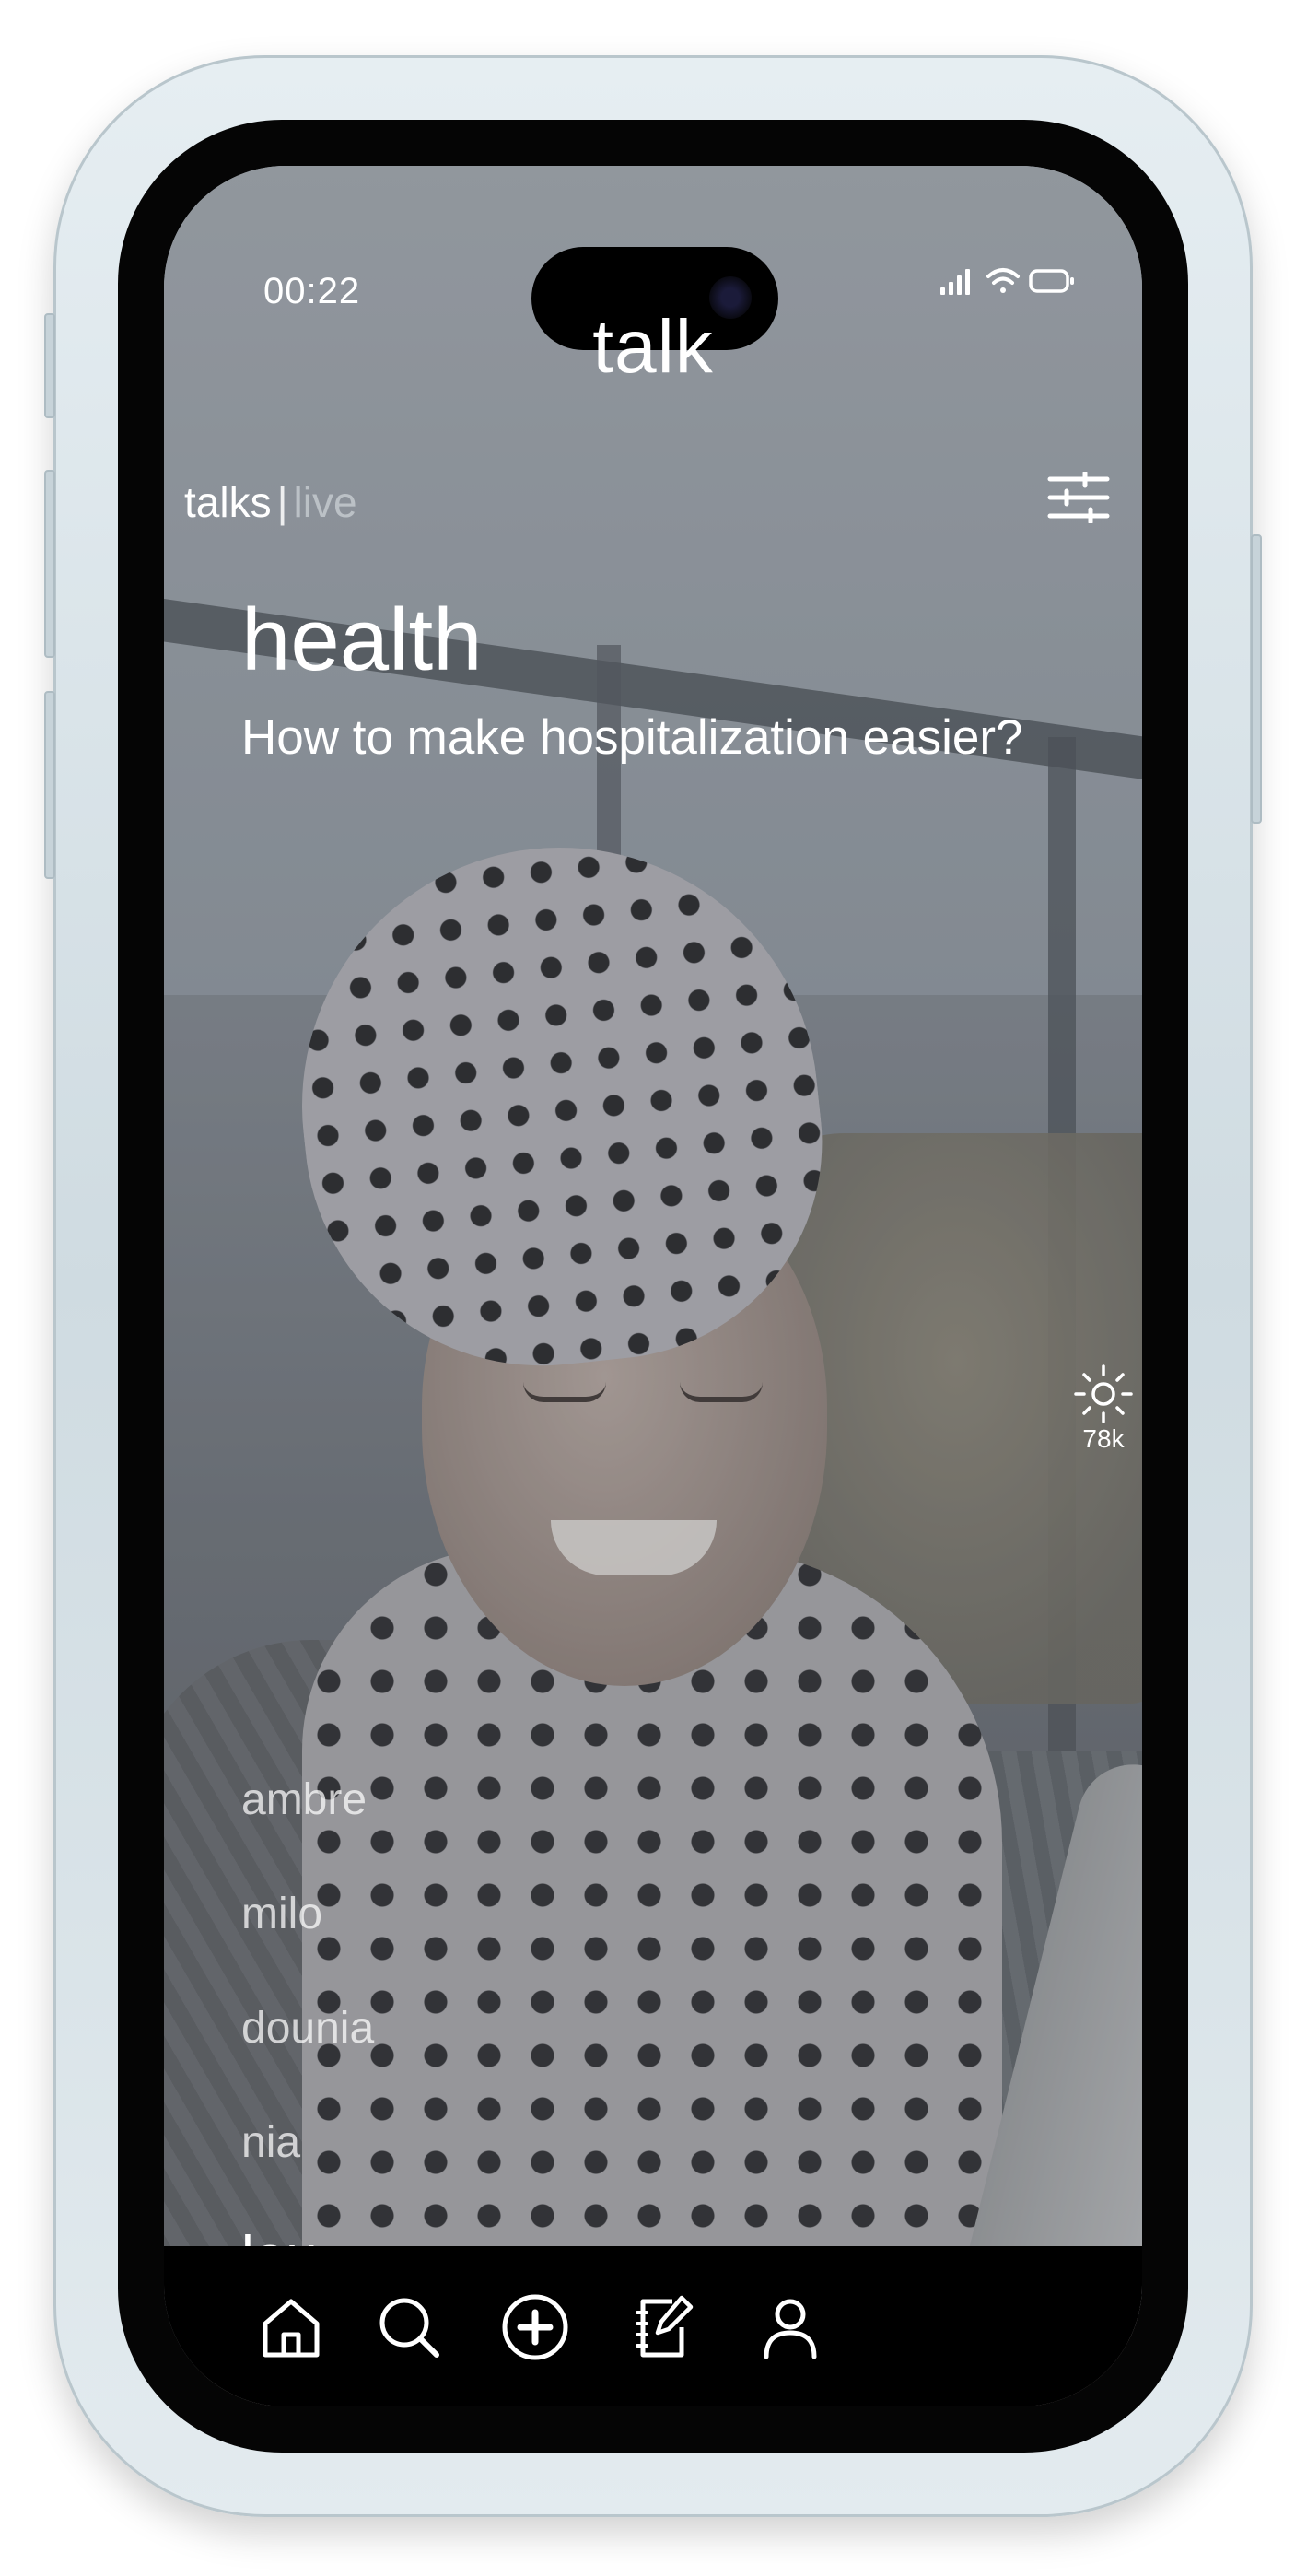  I want to click on filter-icon, so click(1078, 497).